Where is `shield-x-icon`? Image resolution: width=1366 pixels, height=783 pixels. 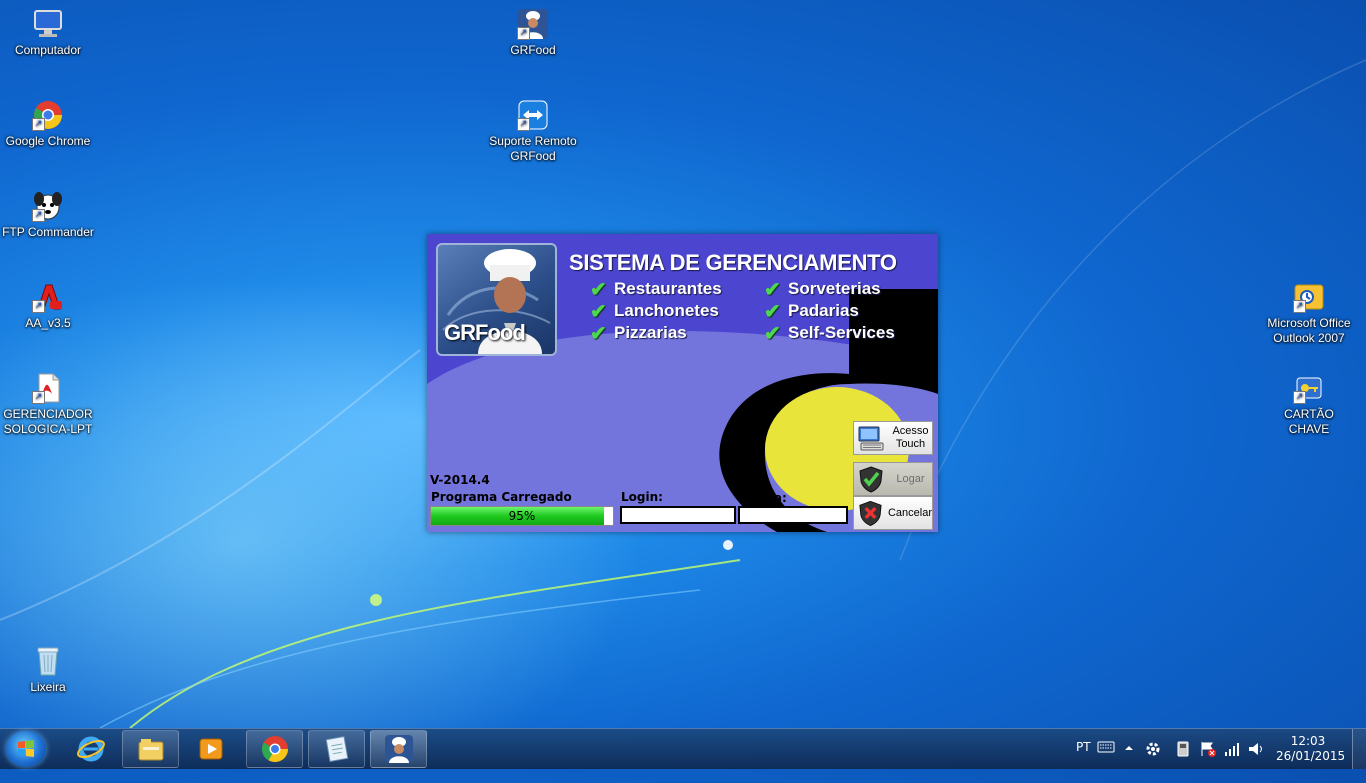 shield-x-icon is located at coordinates (870, 513).